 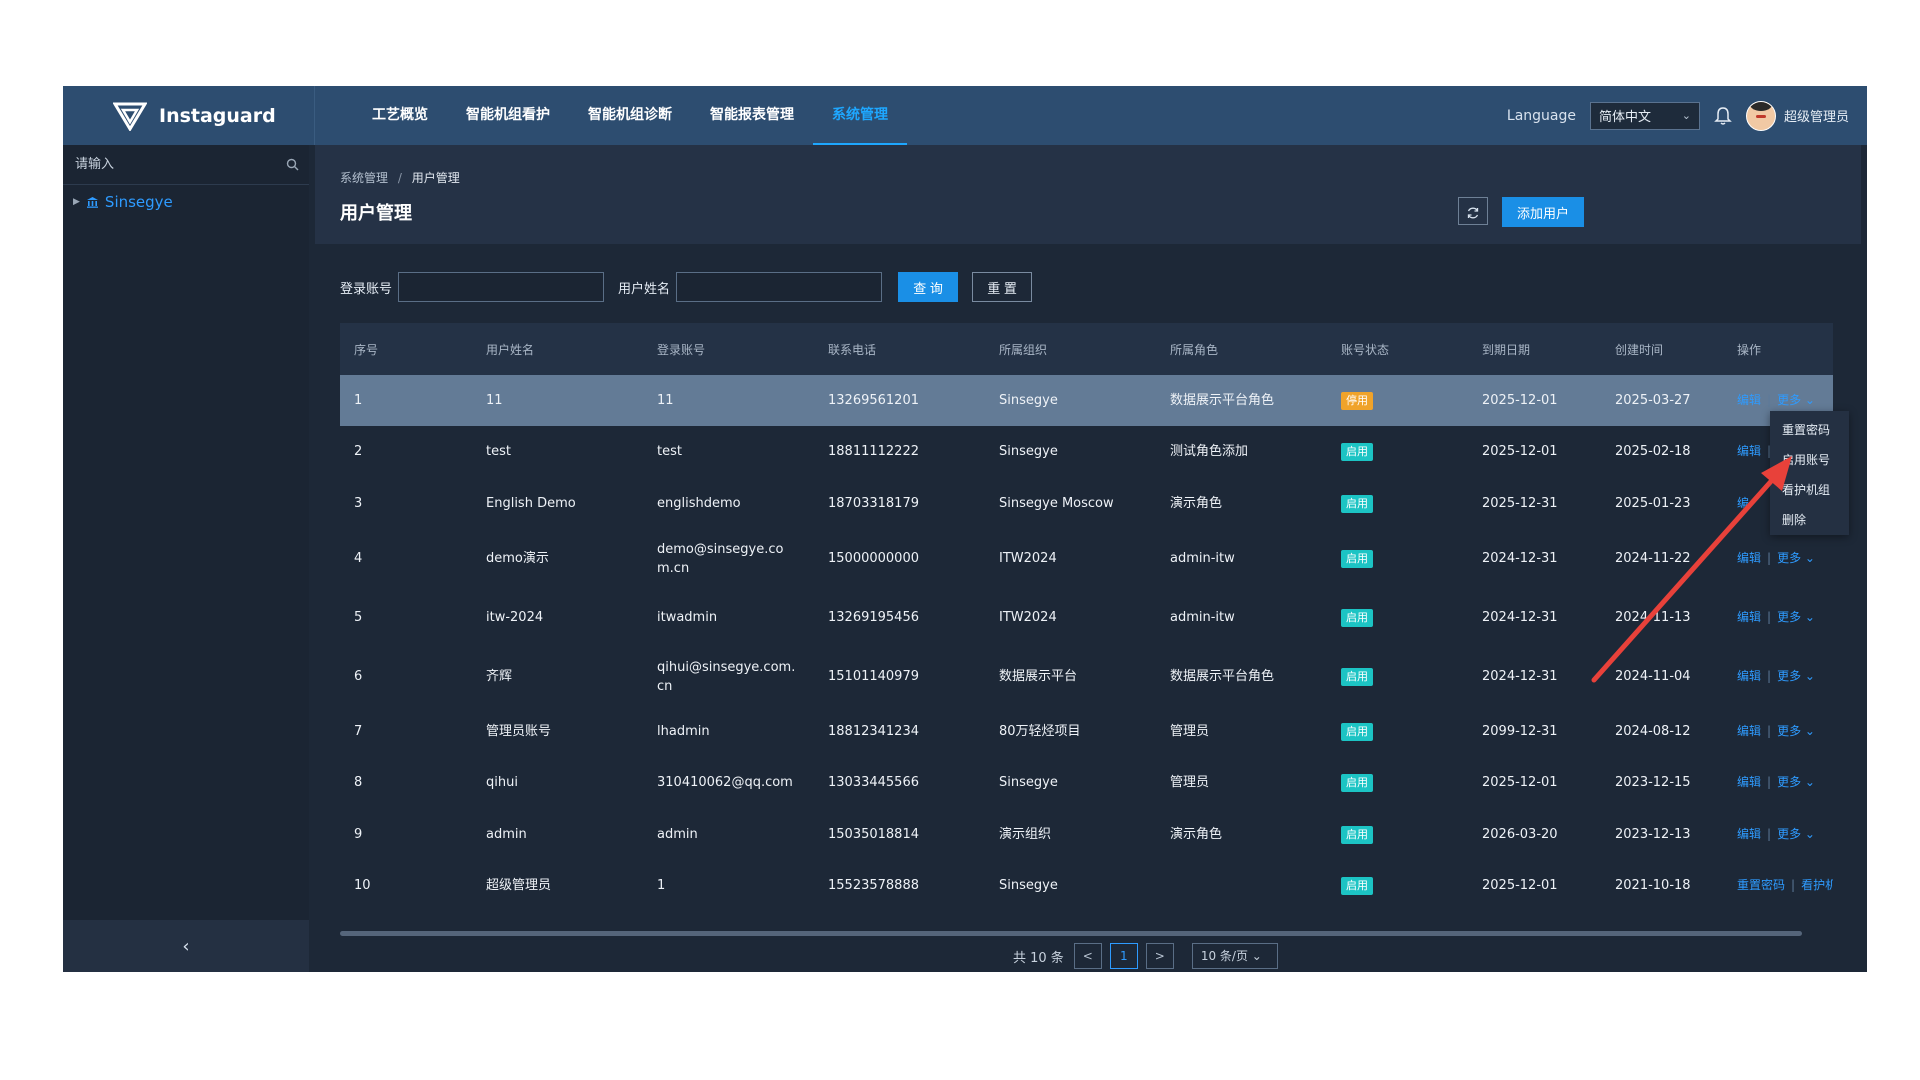 I want to click on nav-unit-care: 智能机组看护, so click(x=508, y=115).